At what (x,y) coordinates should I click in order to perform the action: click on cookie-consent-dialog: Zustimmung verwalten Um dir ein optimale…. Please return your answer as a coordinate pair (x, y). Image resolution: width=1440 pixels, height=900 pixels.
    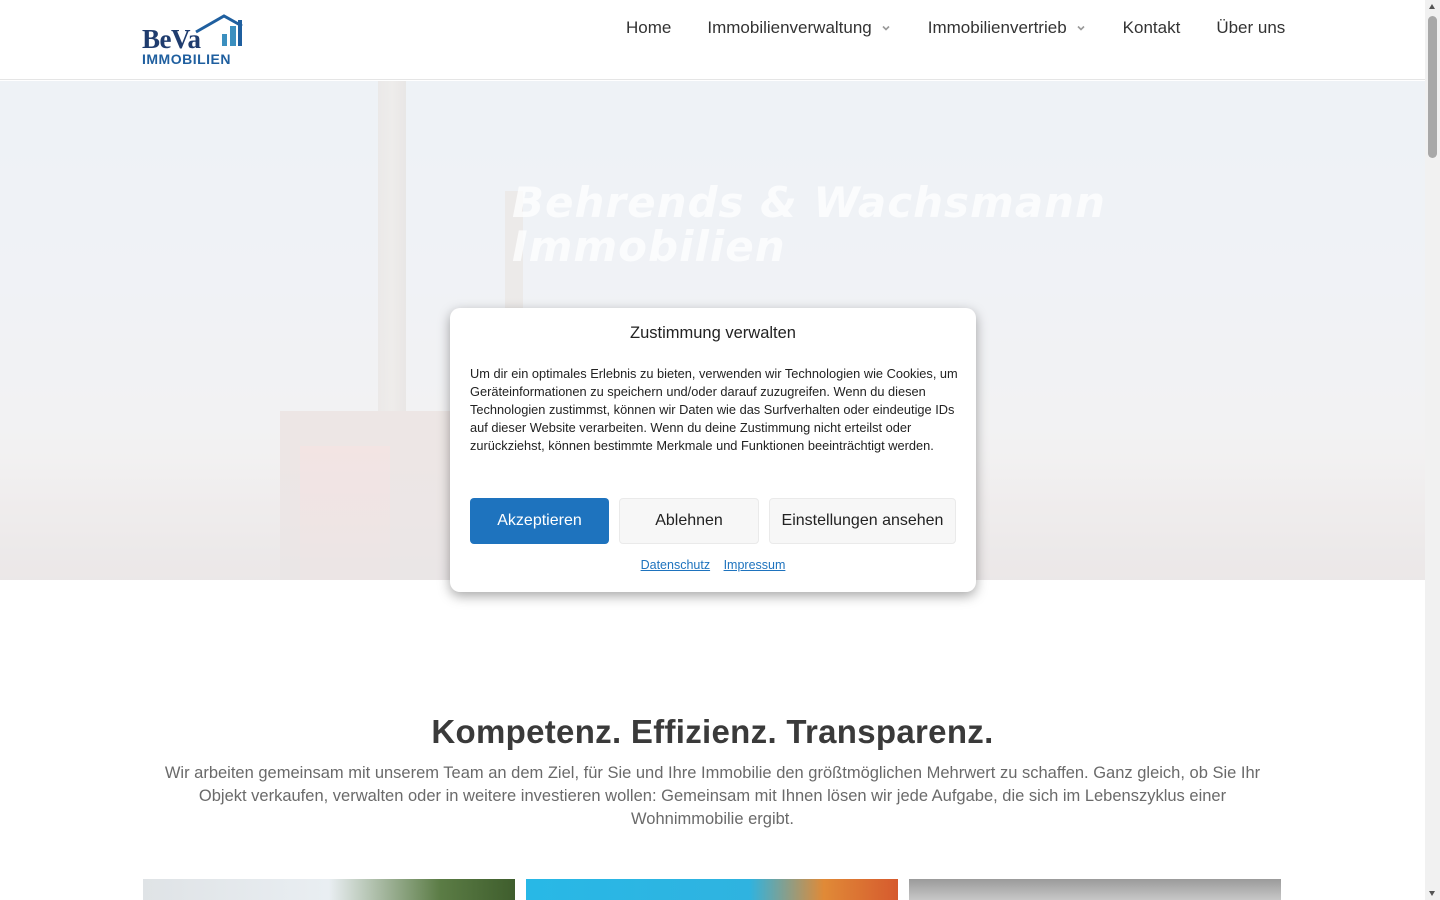
    Looking at the image, I should click on (713, 450).